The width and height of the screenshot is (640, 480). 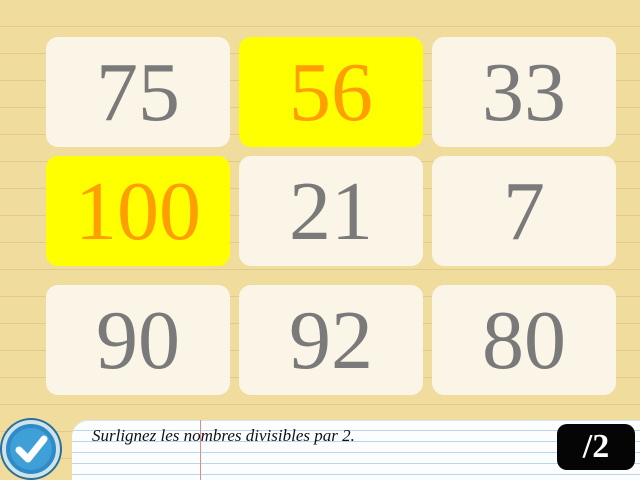 I want to click on instruction-paper: Surlignez les nombres divisibles par 2., so click(x=356, y=450).